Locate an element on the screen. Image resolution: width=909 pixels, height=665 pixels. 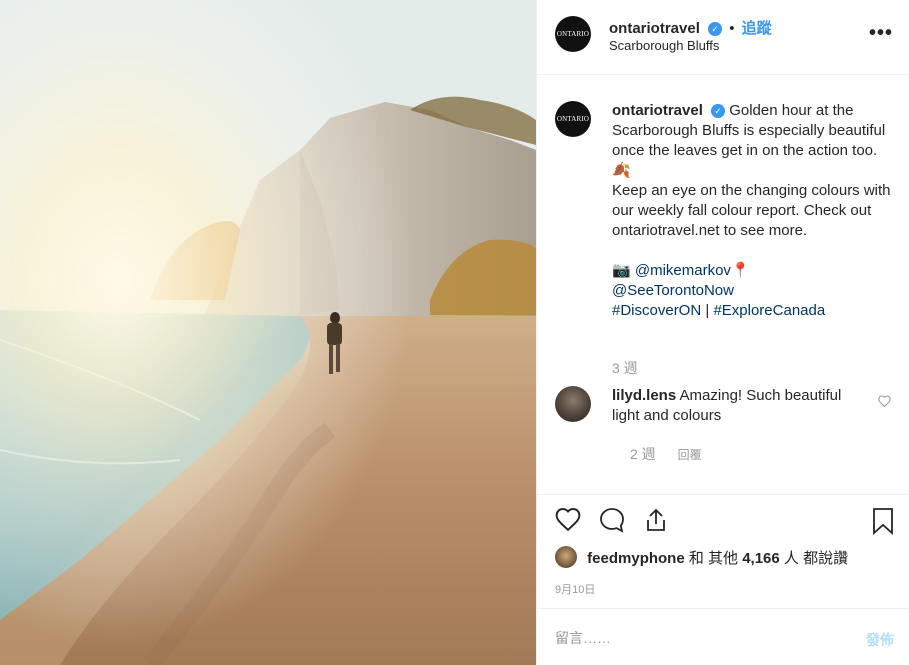
hashtag-link: #DiscoverON is located at coordinates (656, 310).